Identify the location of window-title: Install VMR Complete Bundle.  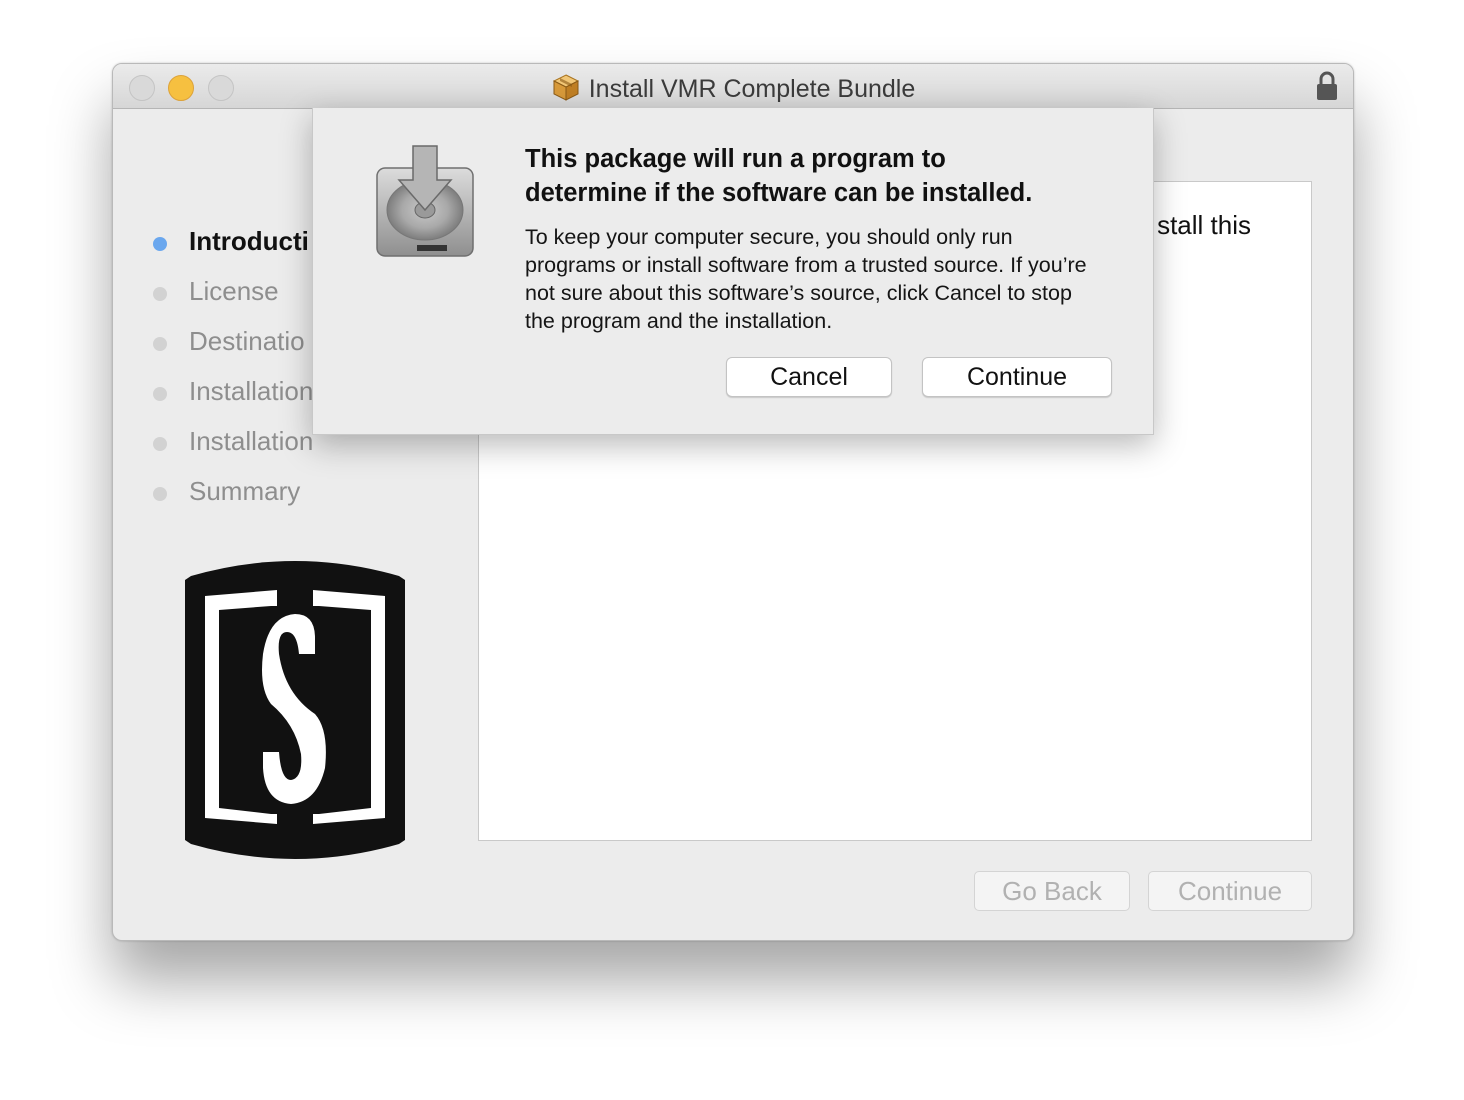
(733, 88).